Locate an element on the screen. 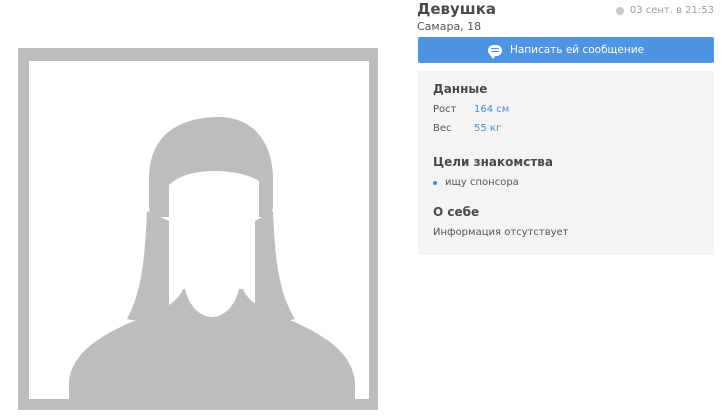 The height and width of the screenshot is (419, 727). profile-location: Самара, 18 is located at coordinates (449, 26).